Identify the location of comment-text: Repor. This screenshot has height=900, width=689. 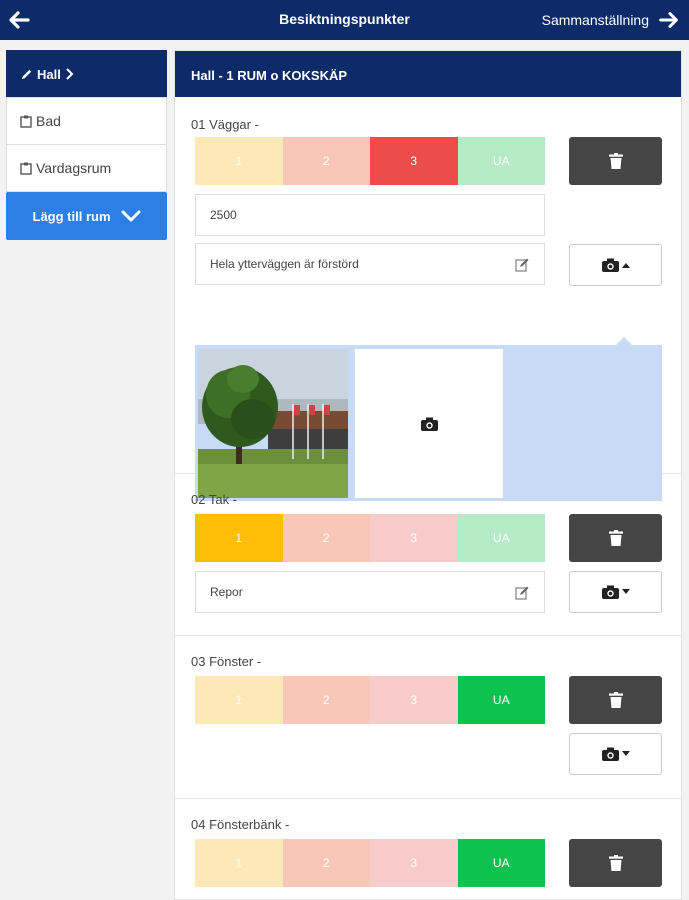
(226, 592).